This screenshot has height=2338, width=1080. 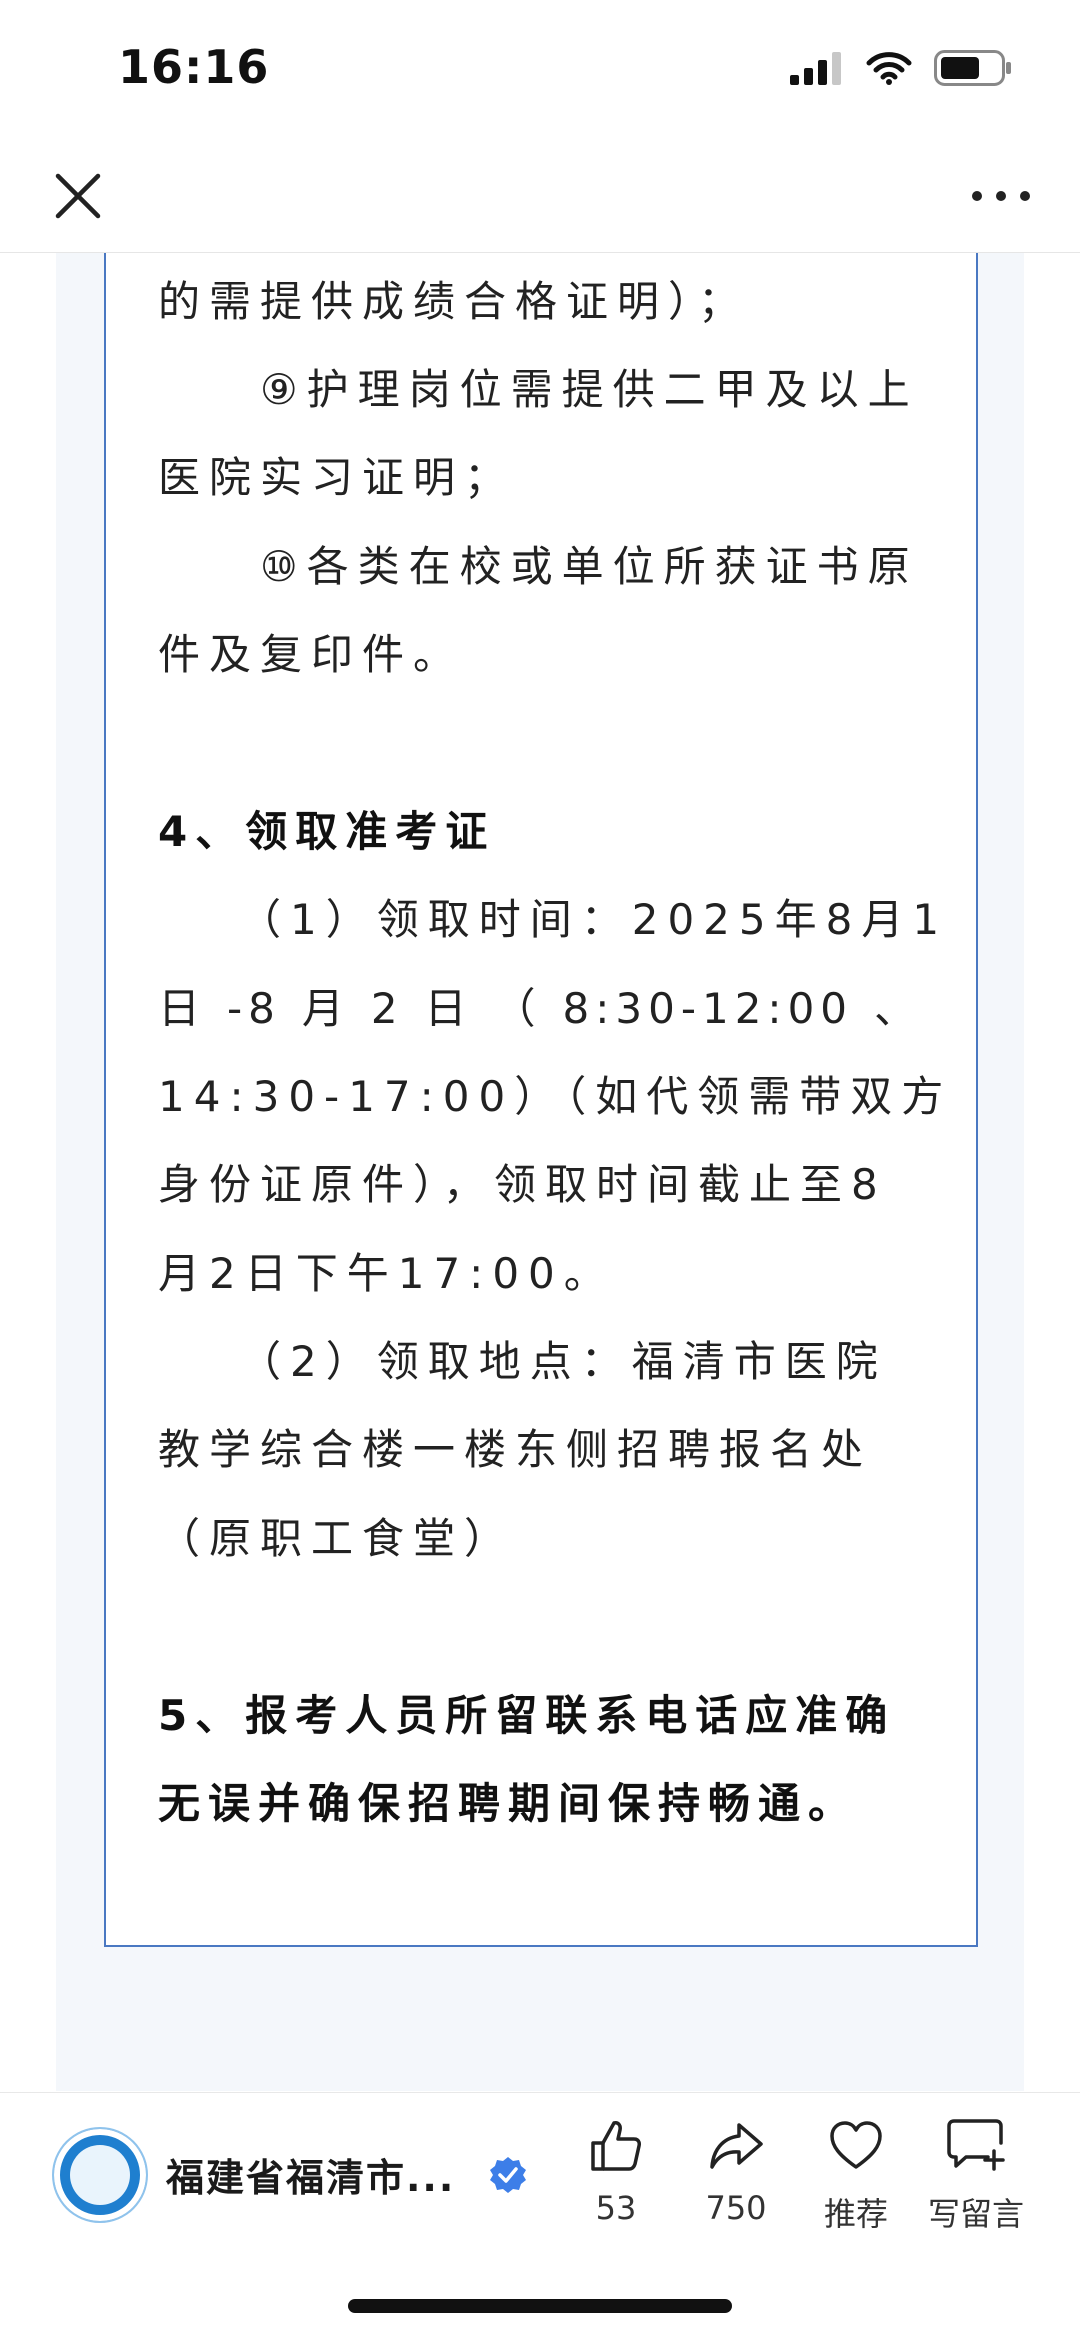 What do you see at coordinates (311, 654) in the screenshot?
I see `text-line: 件及复印件。` at bounding box center [311, 654].